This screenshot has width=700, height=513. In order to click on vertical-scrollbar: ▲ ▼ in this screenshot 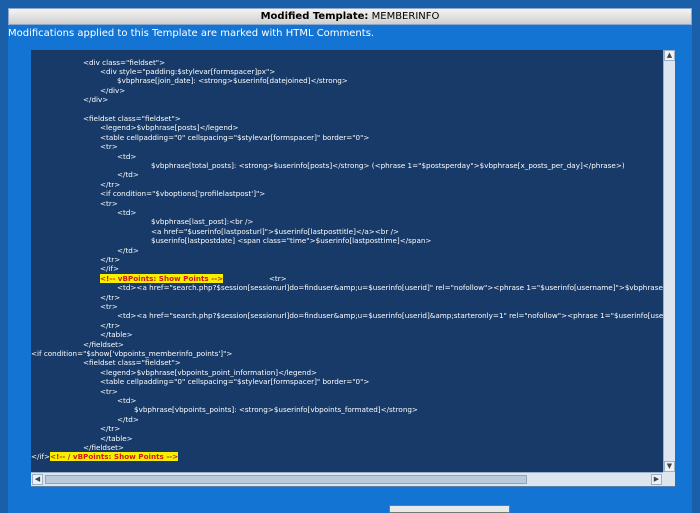, I will do `click(669, 261)`.